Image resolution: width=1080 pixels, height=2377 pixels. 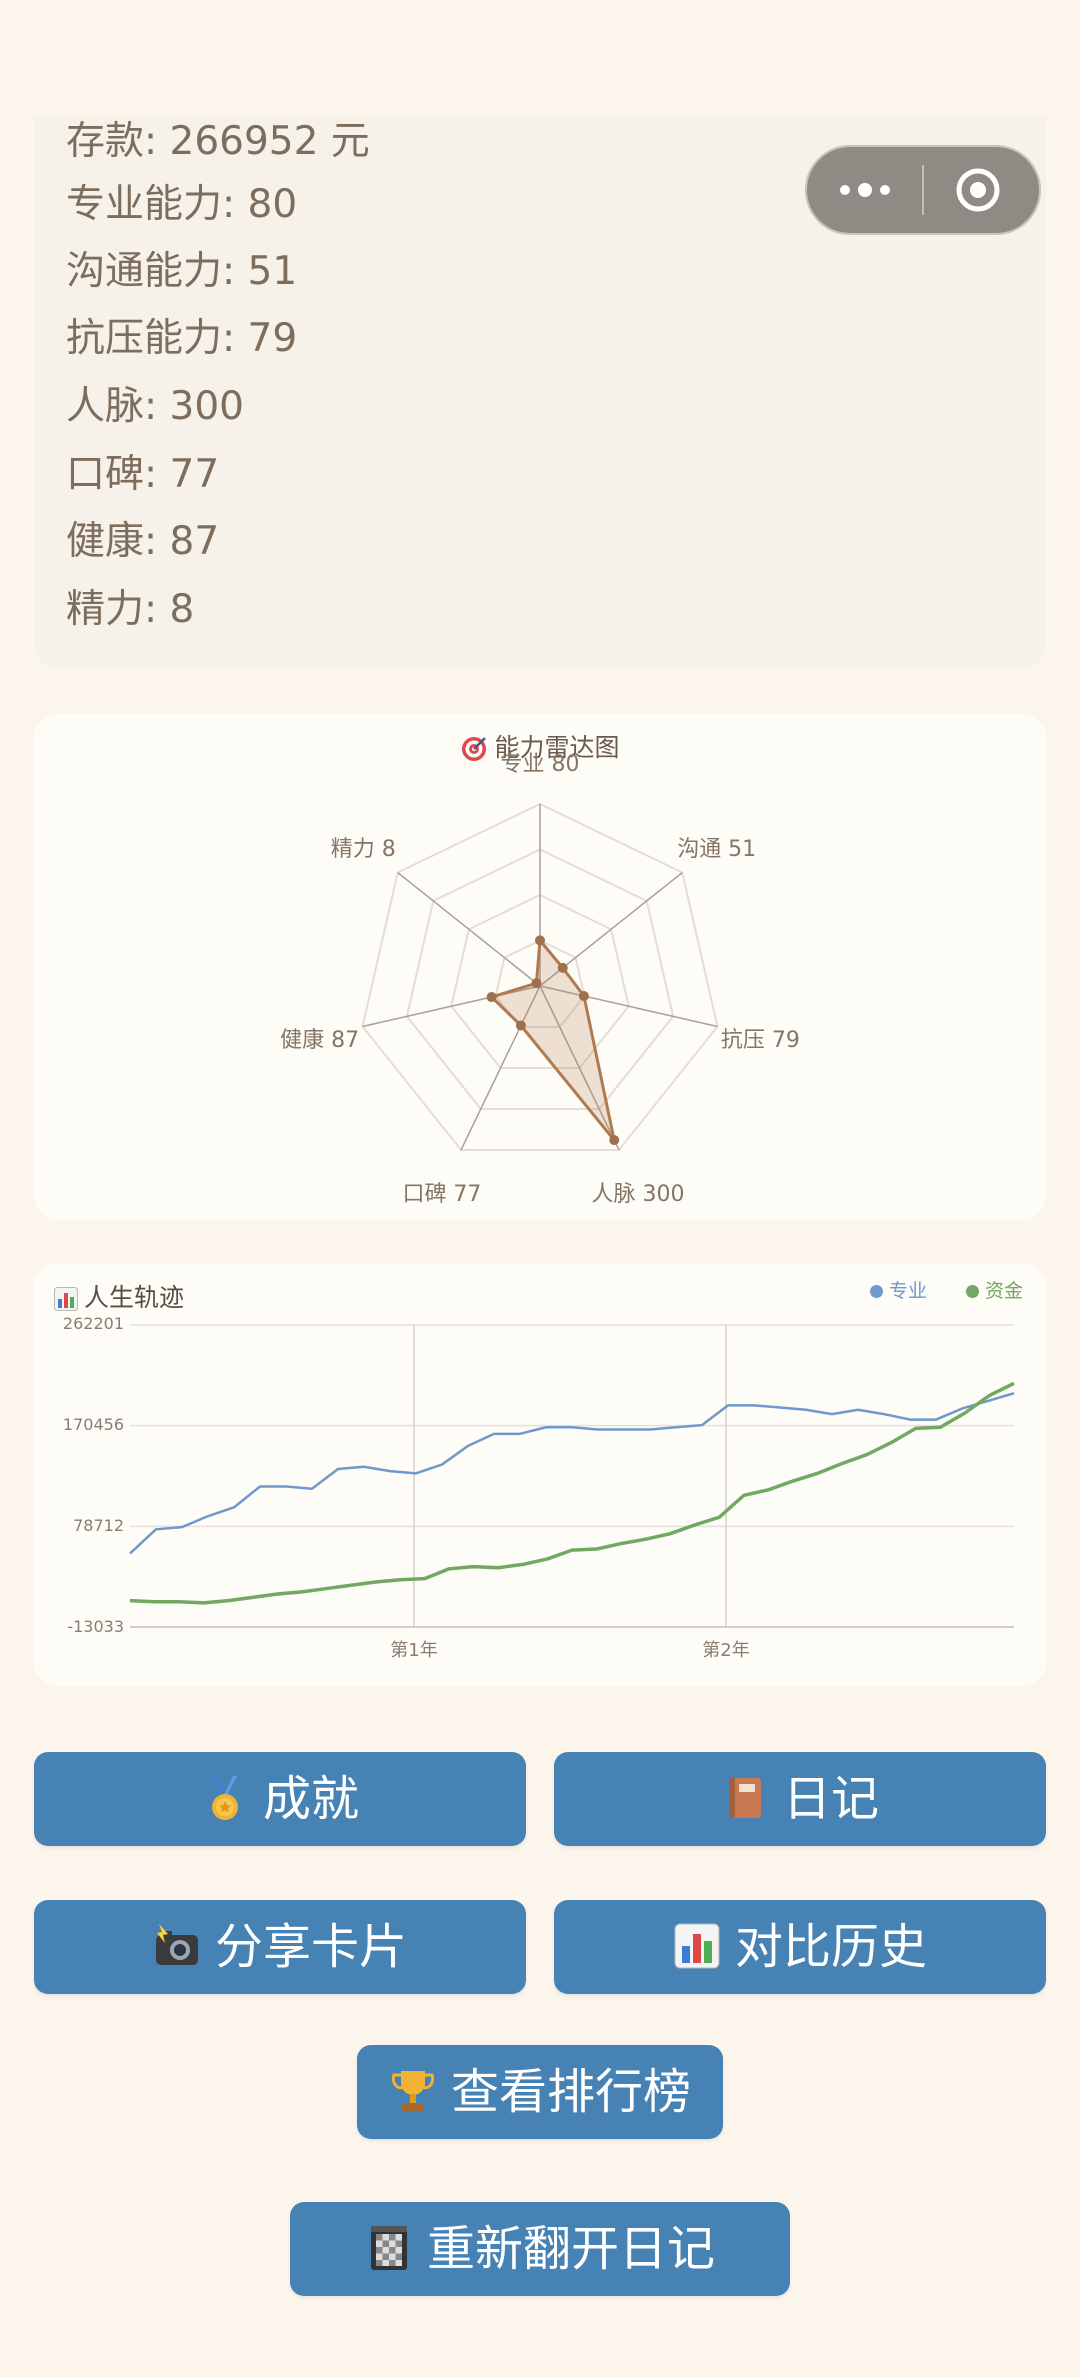 I want to click on reopen-diary-button: 重新翻开日记, so click(x=540, y=2249).